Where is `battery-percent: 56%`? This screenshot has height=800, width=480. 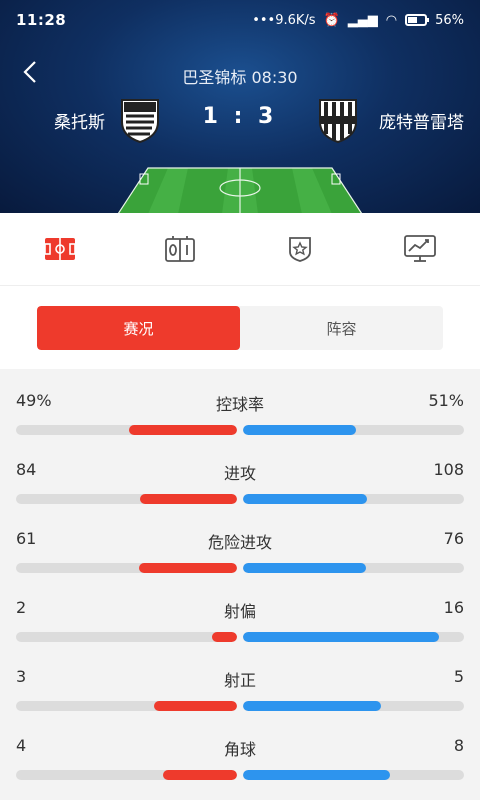 battery-percent: 56% is located at coordinates (449, 20).